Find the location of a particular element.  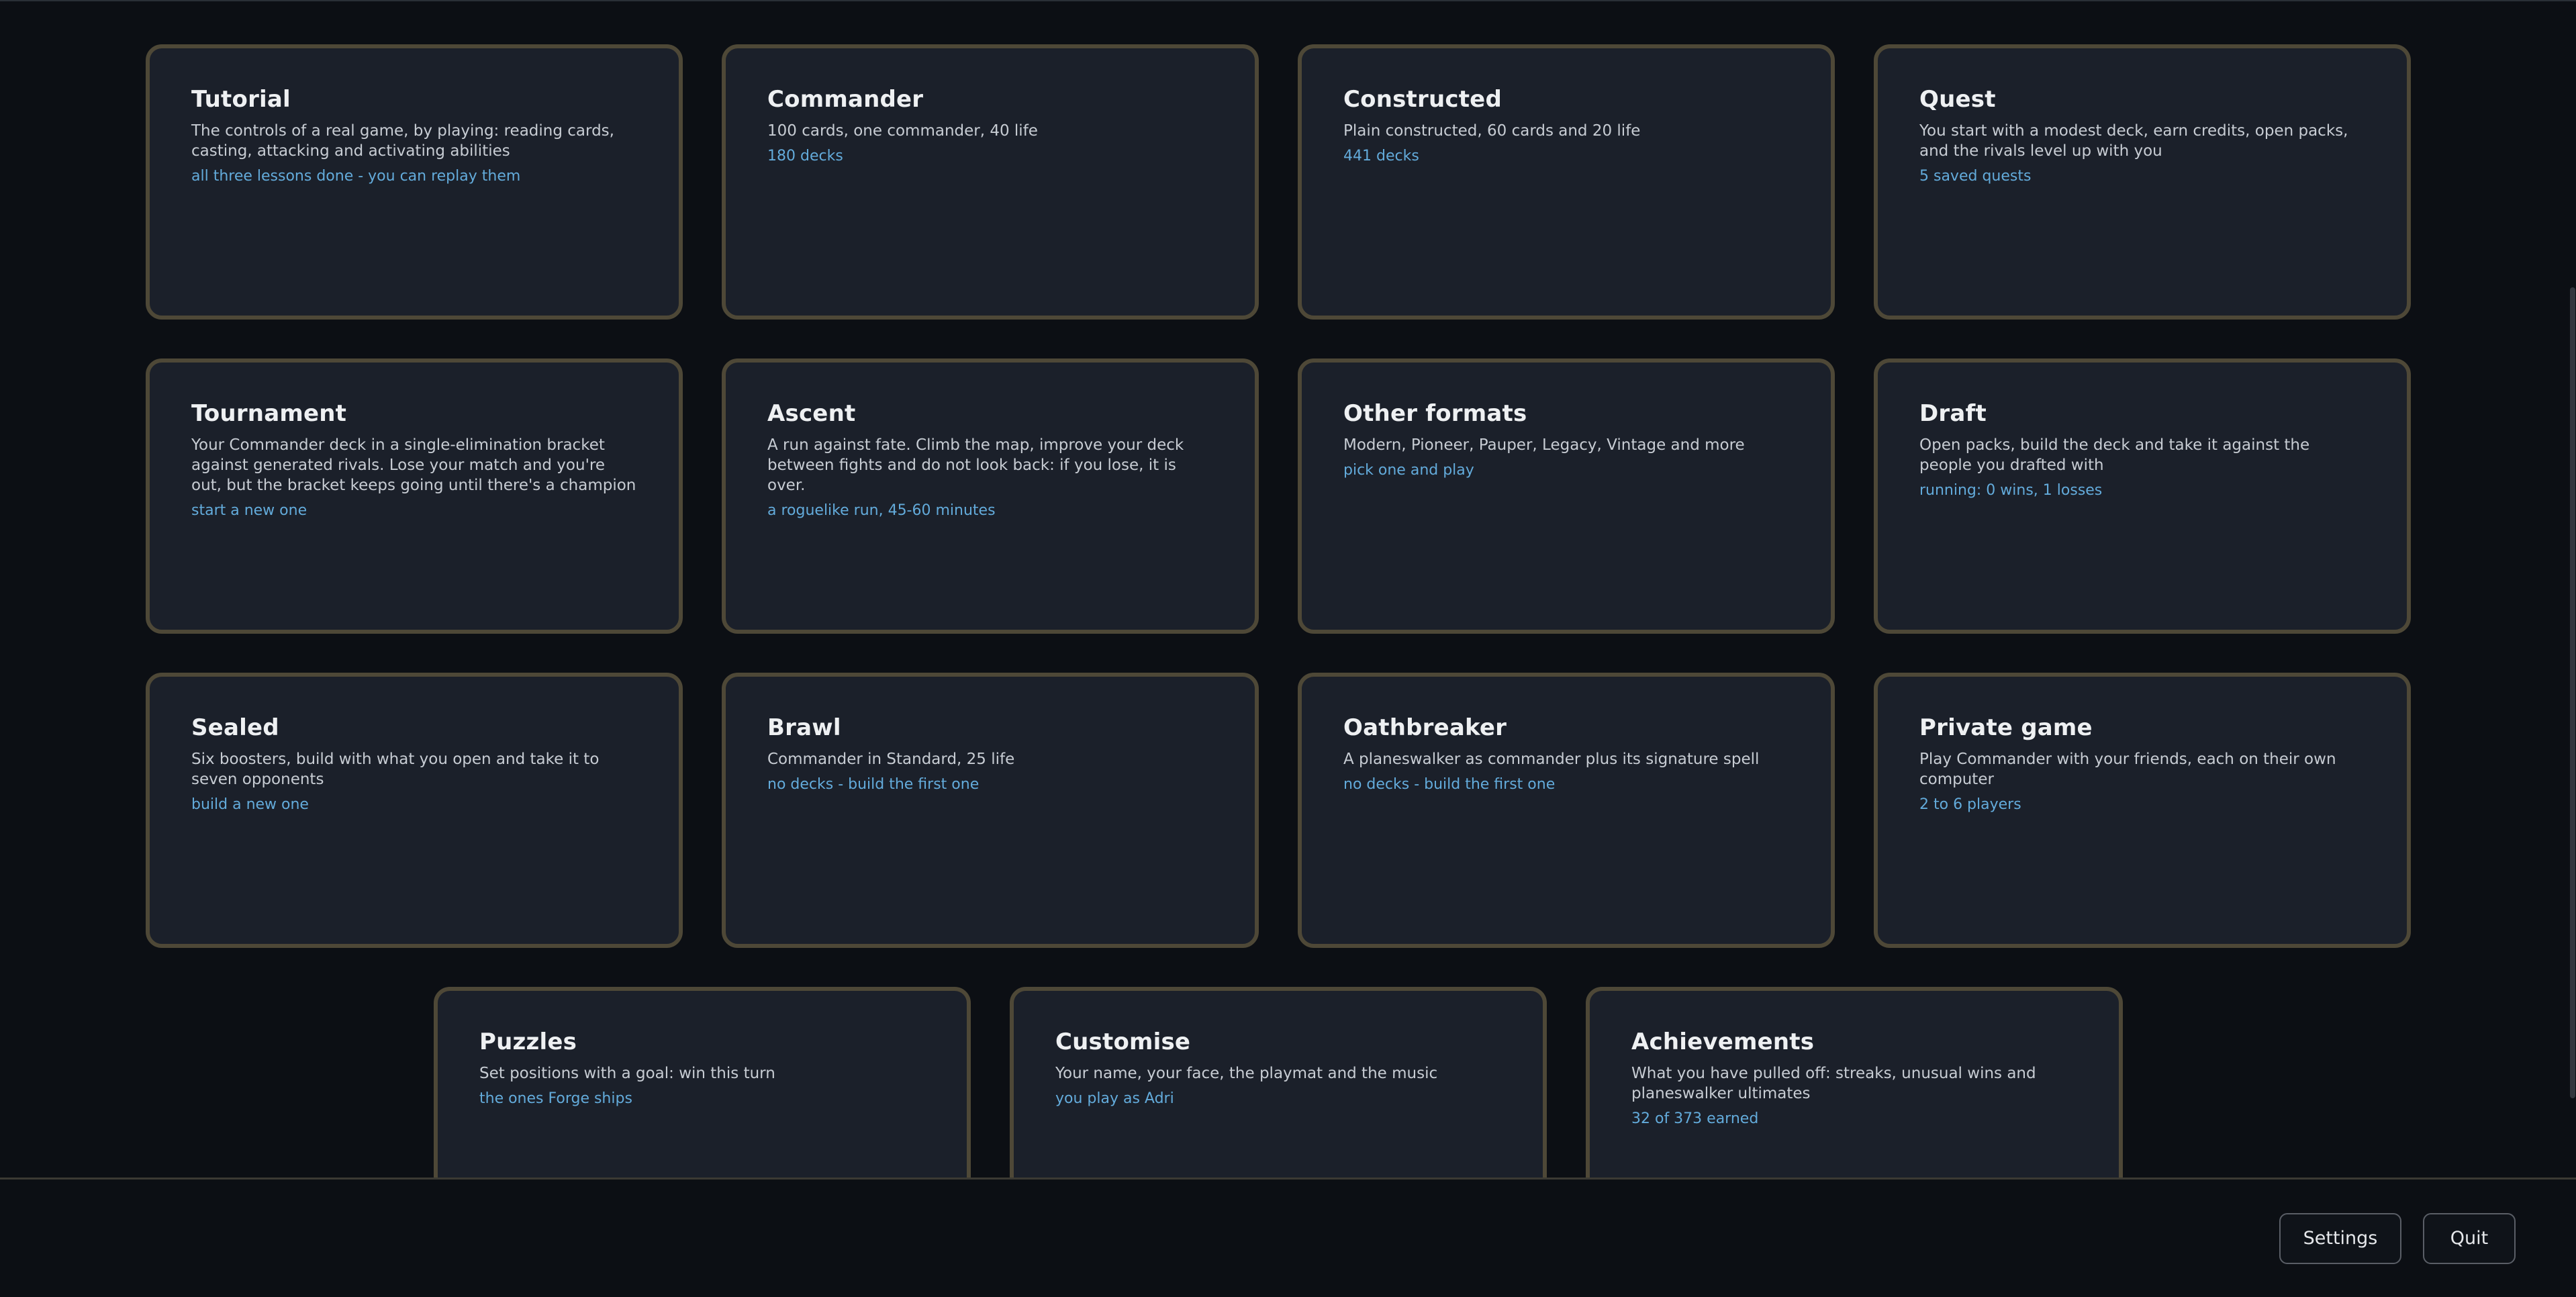

card-status: 180 decks is located at coordinates (805, 156).